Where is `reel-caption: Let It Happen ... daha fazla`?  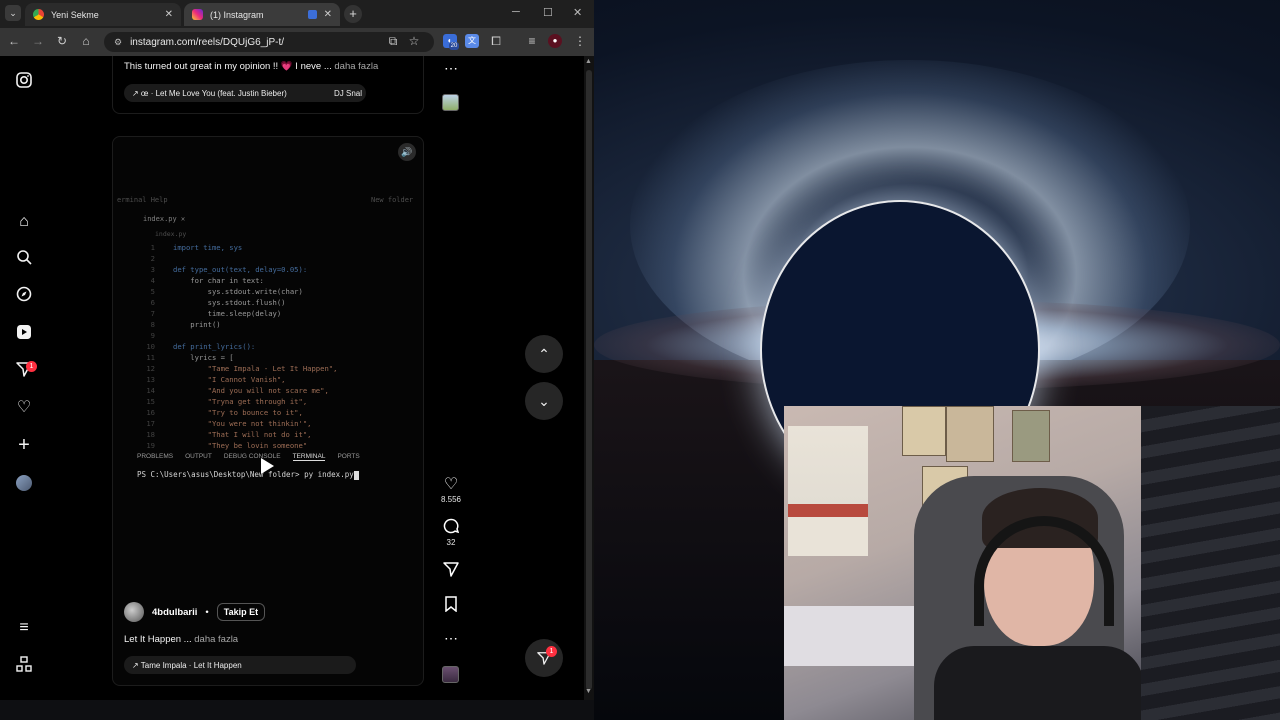
reel-caption: Let It Happen ... daha fazla is located at coordinates (181, 639).